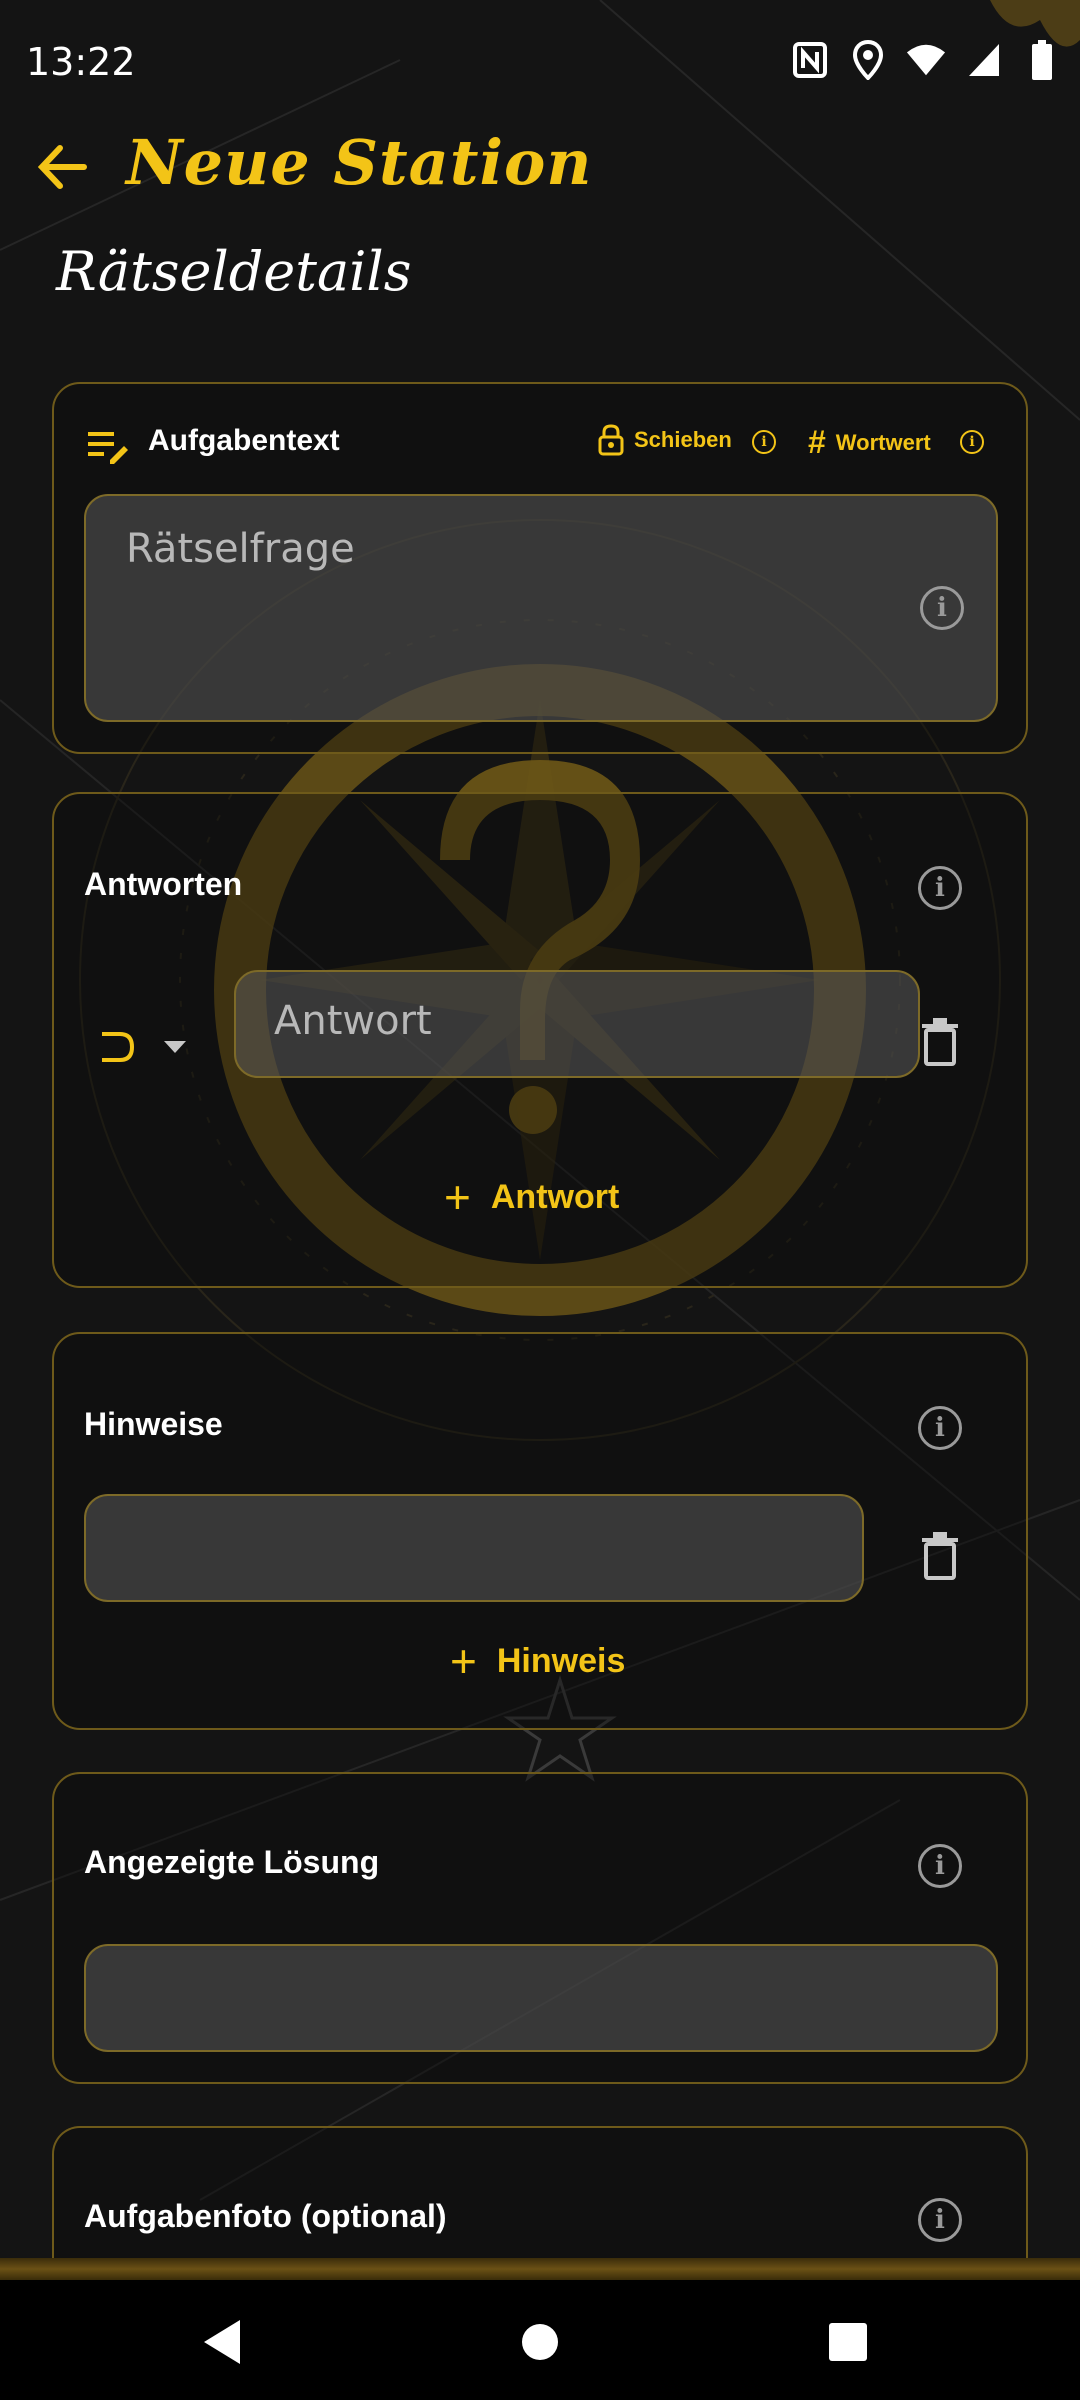 The width and height of the screenshot is (1080, 2400). What do you see at coordinates (540, 1928) in the screenshot?
I see `solution-card: Angezeigte Lösung i` at bounding box center [540, 1928].